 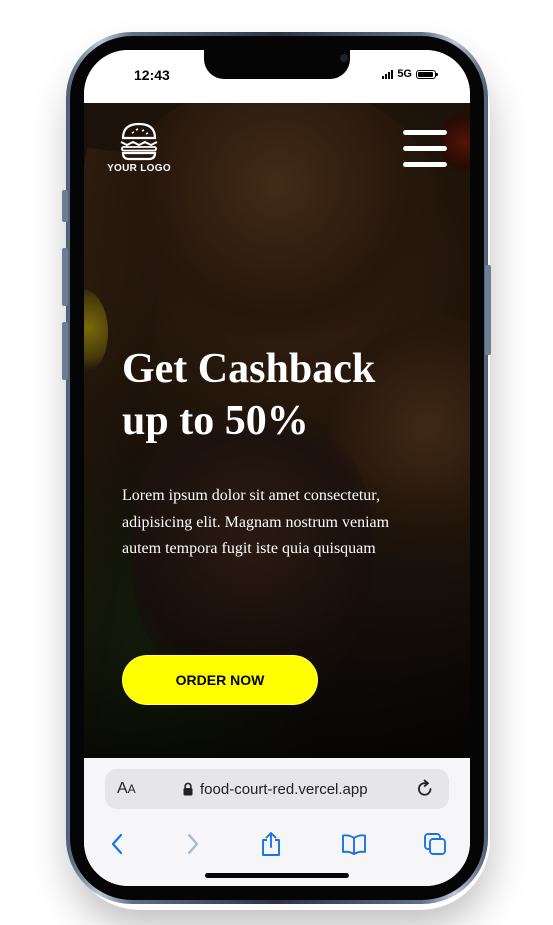 What do you see at coordinates (215, 421) in the screenshot?
I see `headline-line-2: up to 50%` at bounding box center [215, 421].